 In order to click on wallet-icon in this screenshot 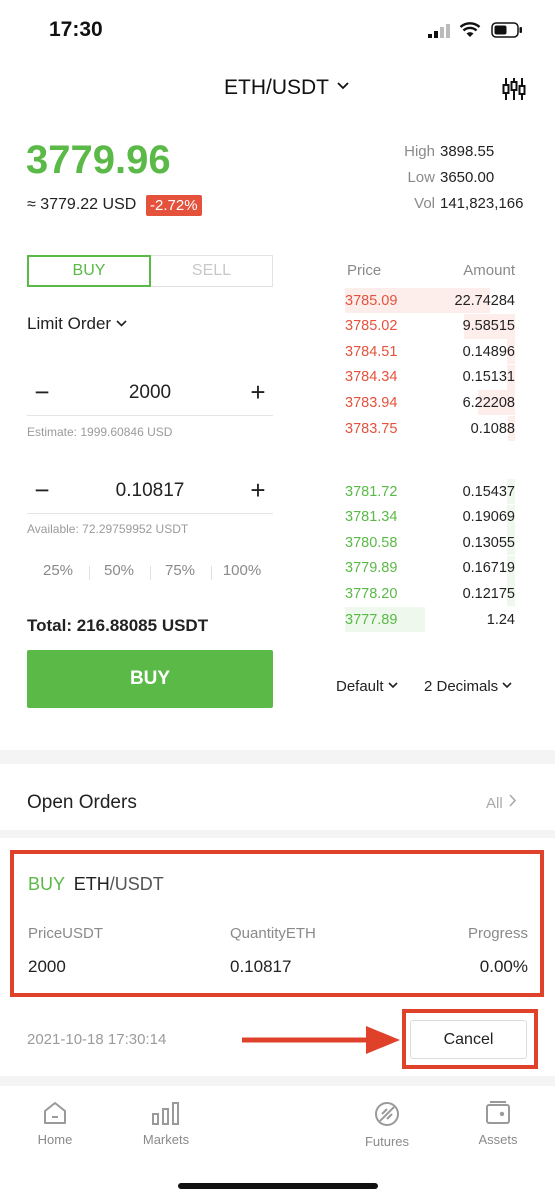, I will do `click(498, 1113)`.